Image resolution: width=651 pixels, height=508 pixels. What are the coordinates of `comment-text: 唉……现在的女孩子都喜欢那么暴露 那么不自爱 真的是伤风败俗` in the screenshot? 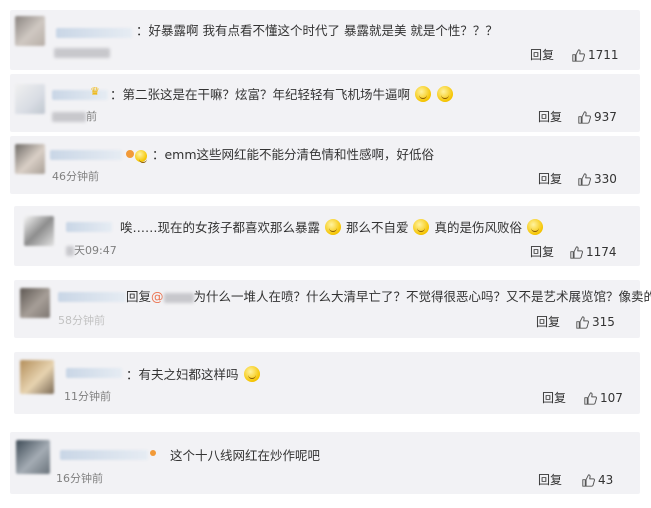 It's located at (332, 227).